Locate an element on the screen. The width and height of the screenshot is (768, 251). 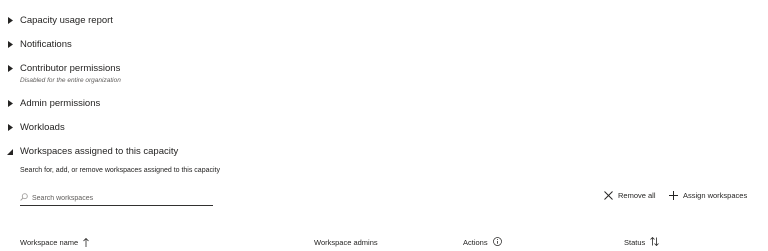
section-admin-permissions: Admin permissions is located at coordinates (50, 103).